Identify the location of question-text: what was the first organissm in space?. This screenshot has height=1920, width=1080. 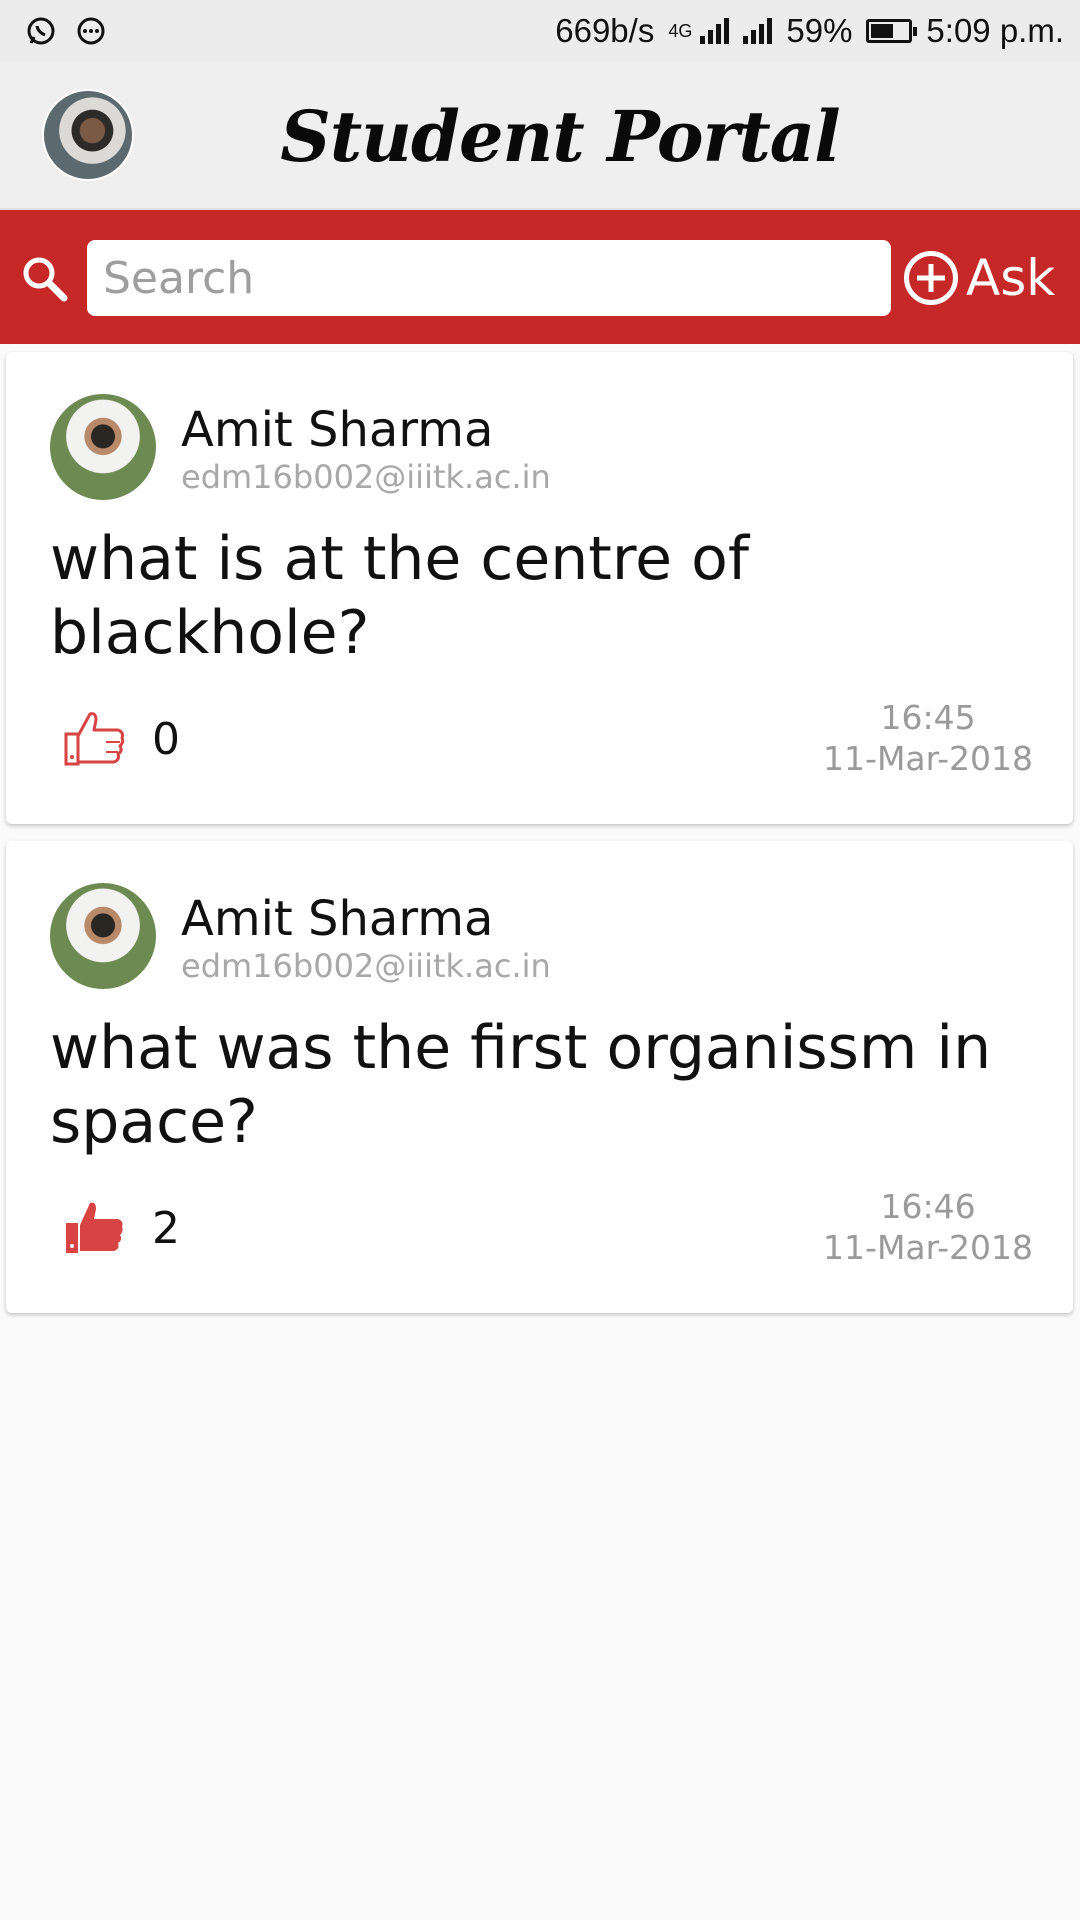
(521, 1085).